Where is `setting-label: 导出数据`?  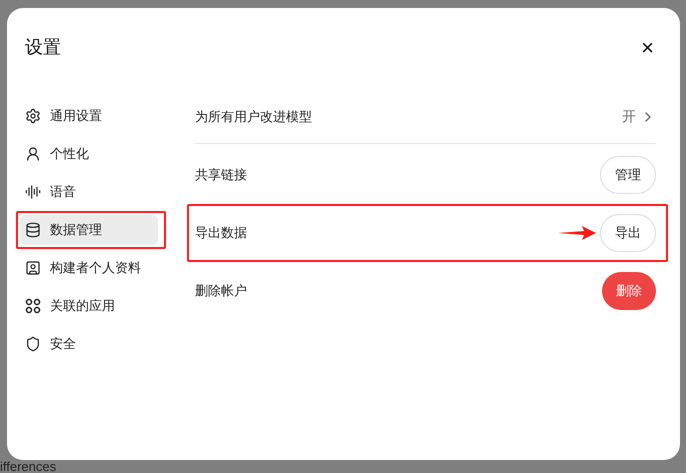 setting-label: 导出数据 is located at coordinates (221, 233).